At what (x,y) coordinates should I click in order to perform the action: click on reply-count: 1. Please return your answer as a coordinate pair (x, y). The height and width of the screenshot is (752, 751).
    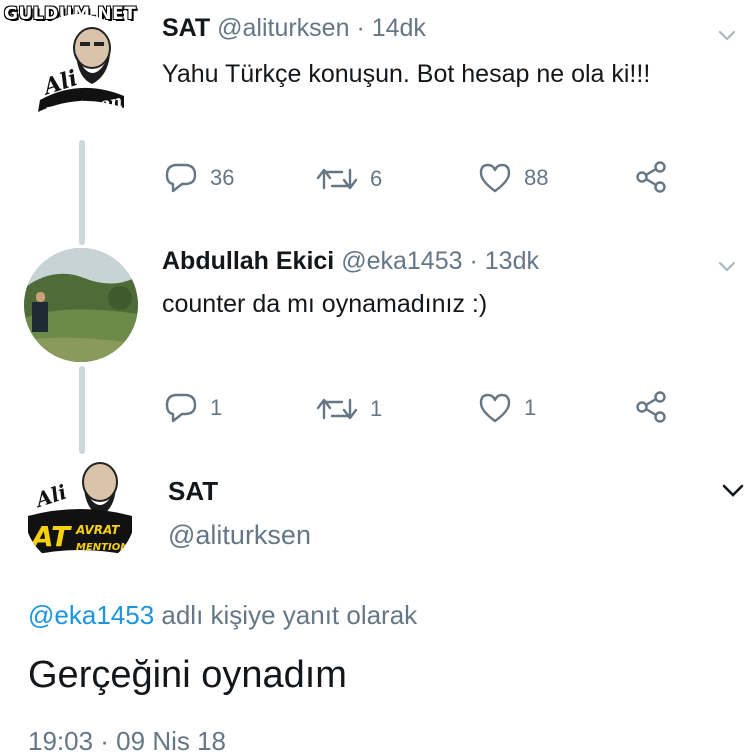
    Looking at the image, I should click on (216, 407).